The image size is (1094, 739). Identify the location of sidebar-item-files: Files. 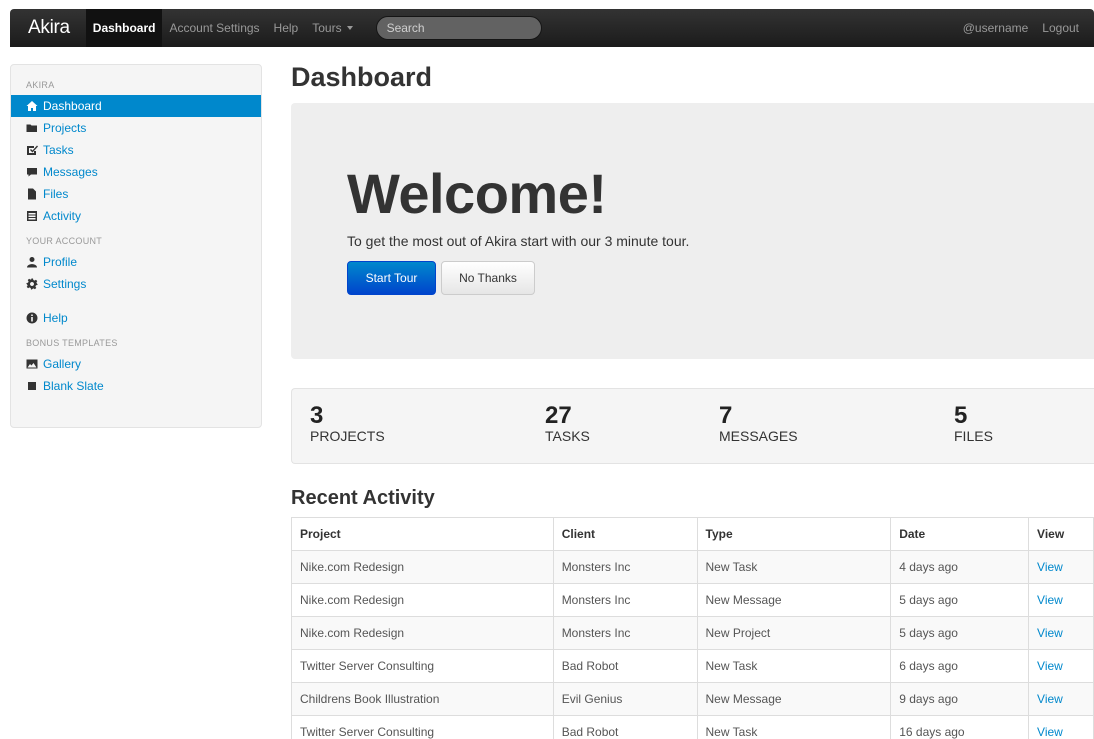
(136, 194).